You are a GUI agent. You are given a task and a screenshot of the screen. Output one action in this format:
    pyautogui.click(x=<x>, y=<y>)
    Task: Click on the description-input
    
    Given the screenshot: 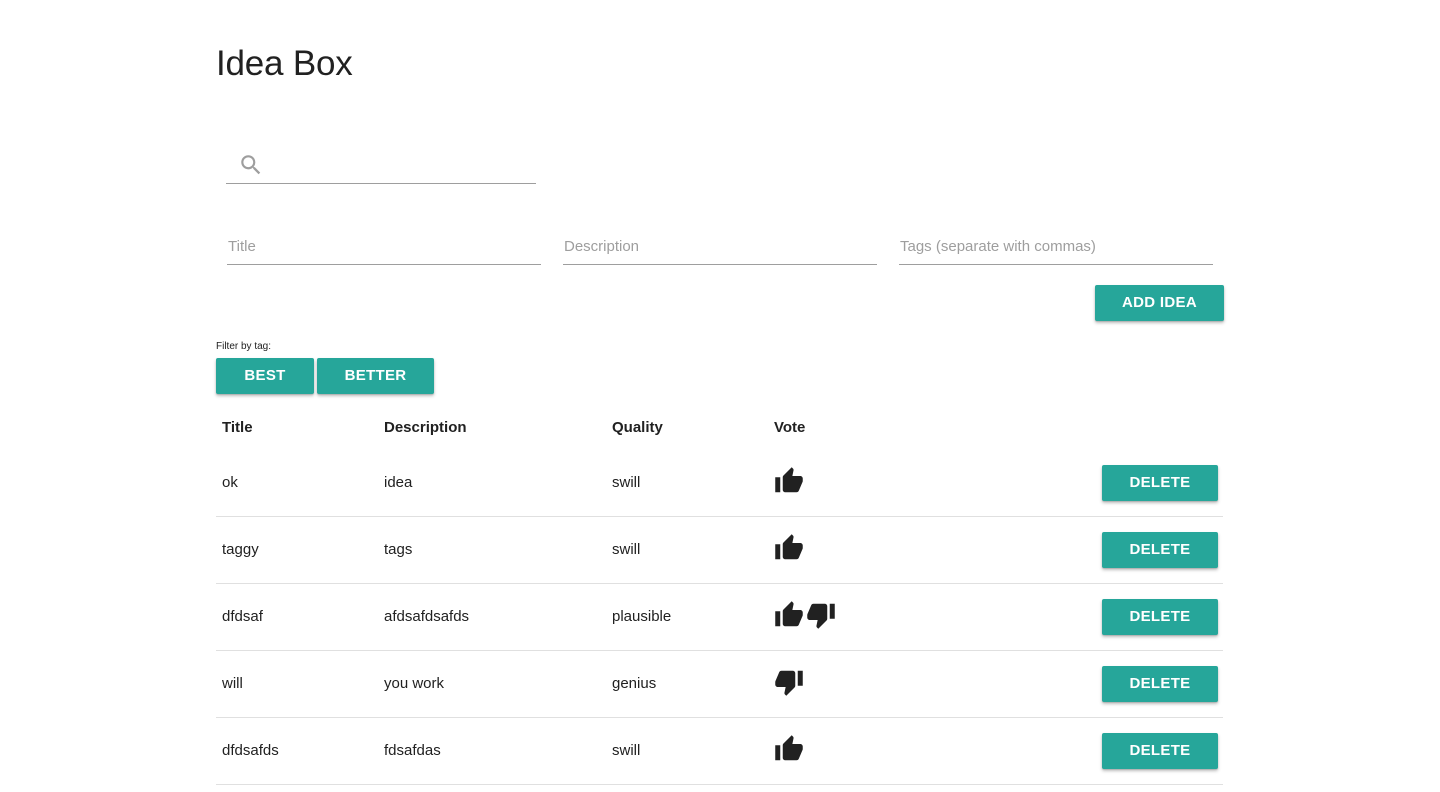 What is the action you would take?
    pyautogui.click(x=720, y=242)
    